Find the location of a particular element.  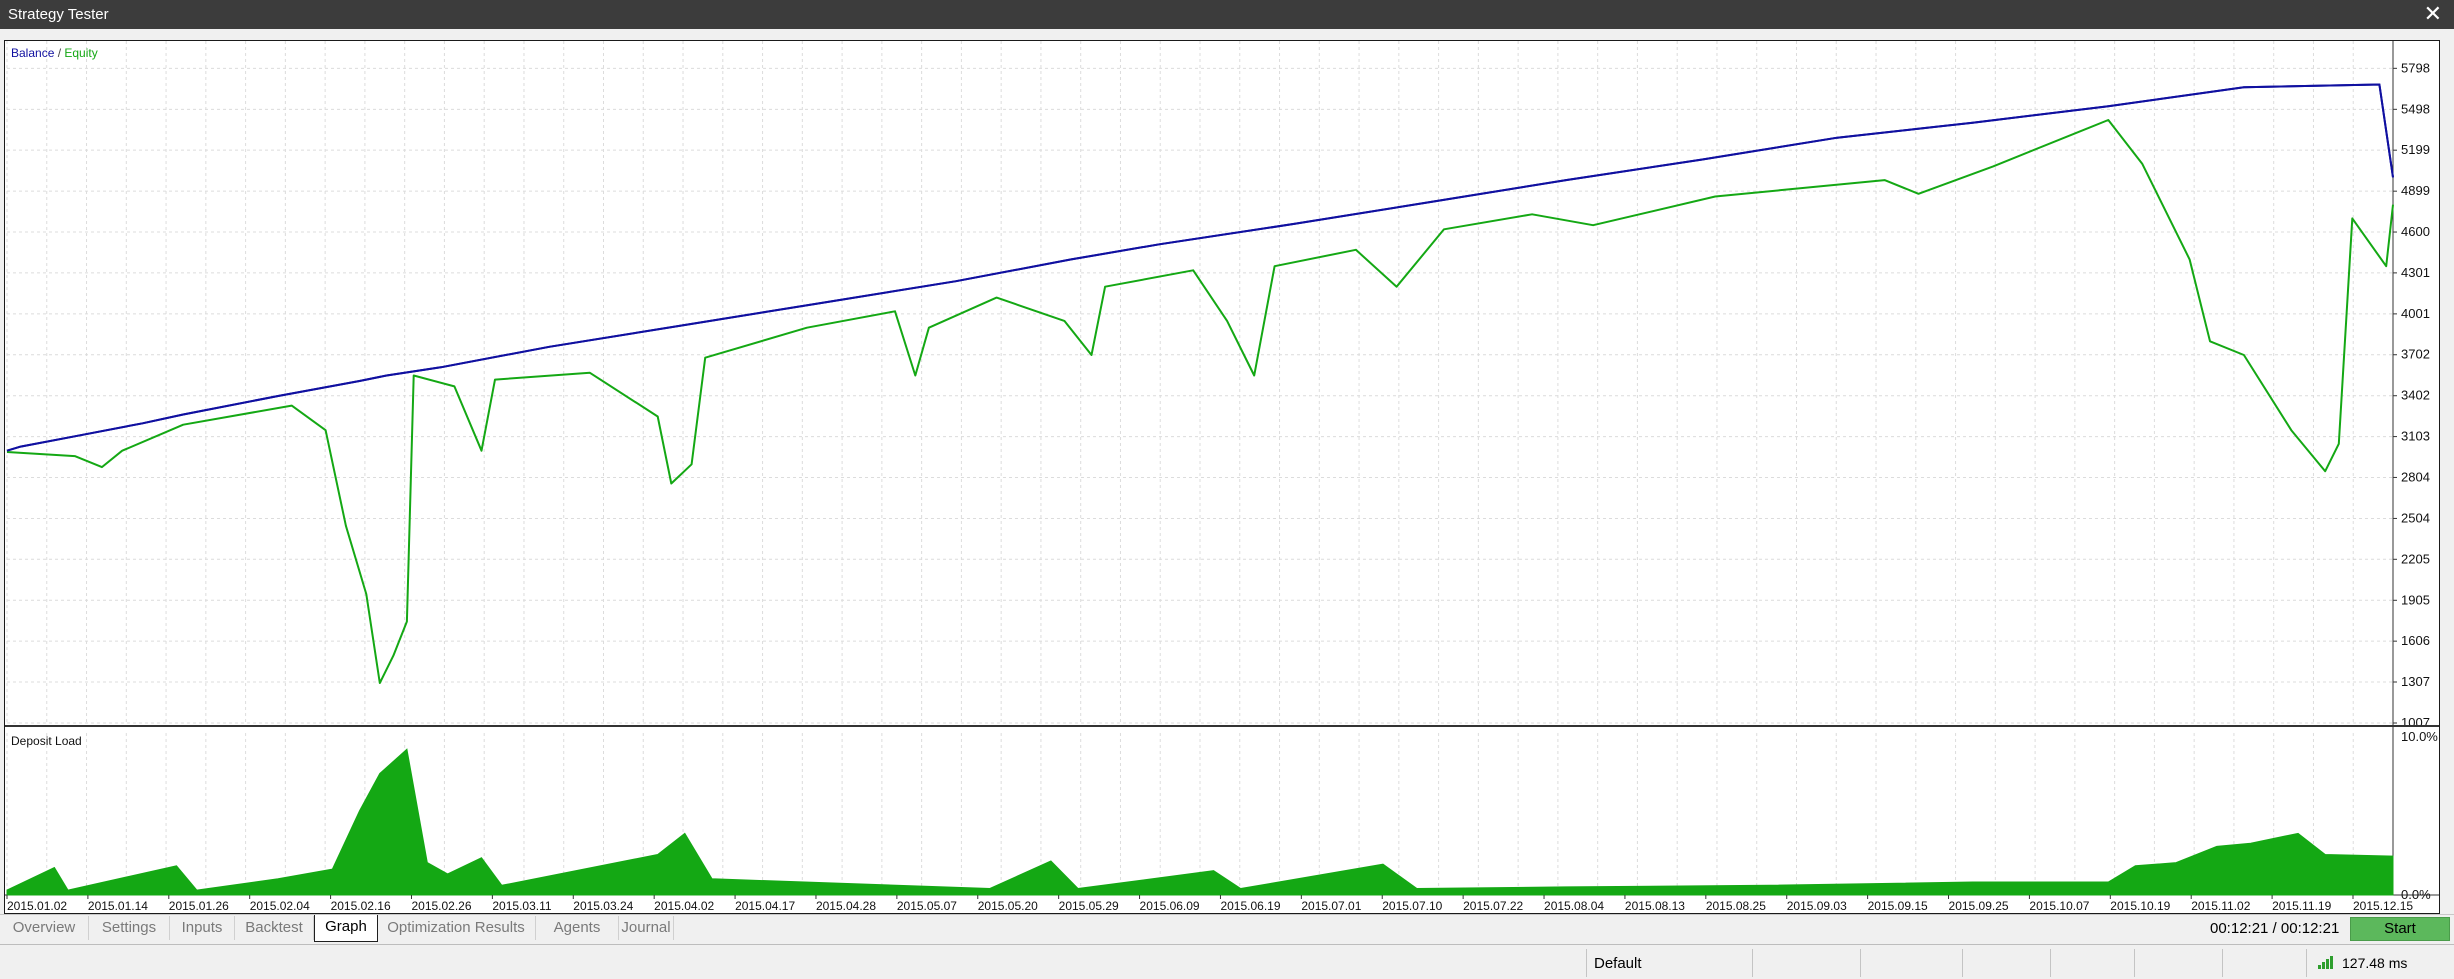

y-tick-label: 3103 is located at coordinates (2415, 436).